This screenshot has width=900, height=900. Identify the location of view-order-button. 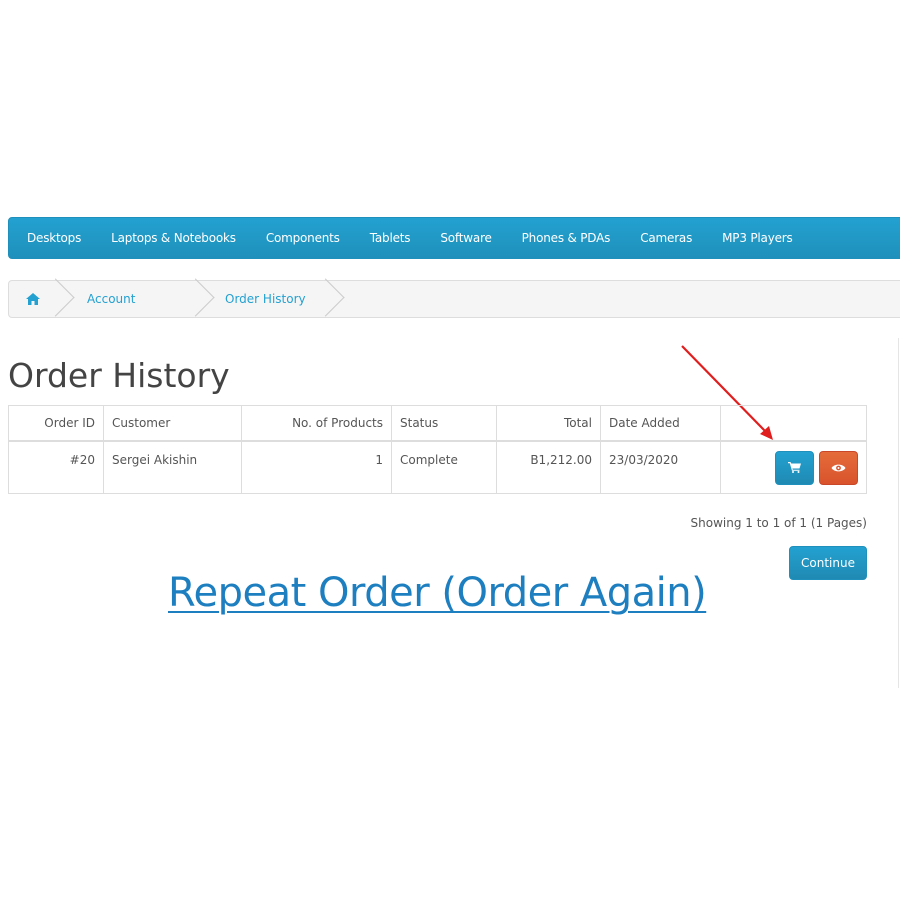
(838, 467).